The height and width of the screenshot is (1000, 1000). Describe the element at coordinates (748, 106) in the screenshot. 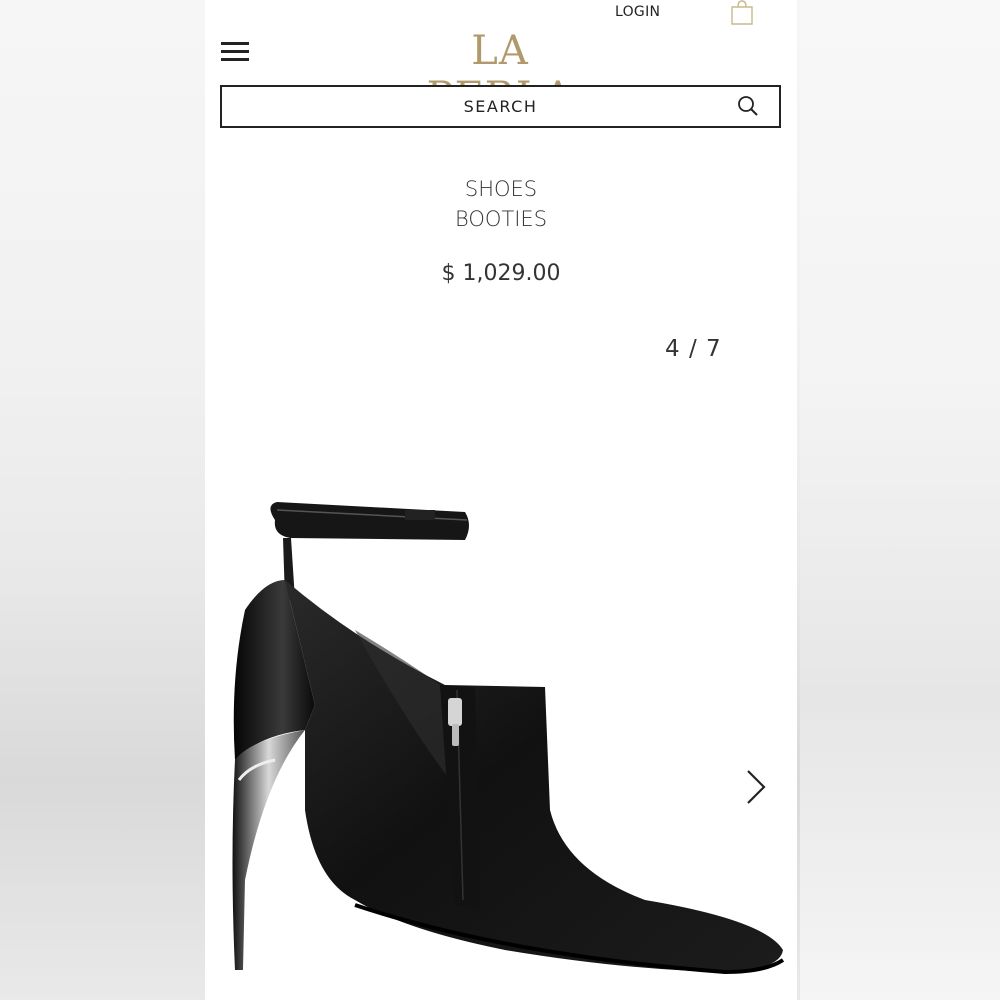

I see `search-icon` at that location.